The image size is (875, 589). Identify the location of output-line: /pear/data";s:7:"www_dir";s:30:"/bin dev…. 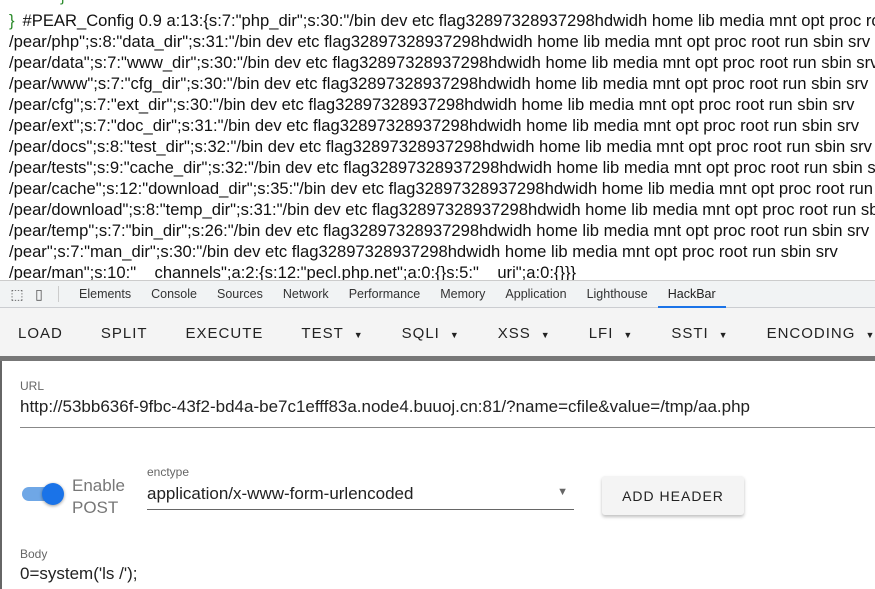
(442, 62).